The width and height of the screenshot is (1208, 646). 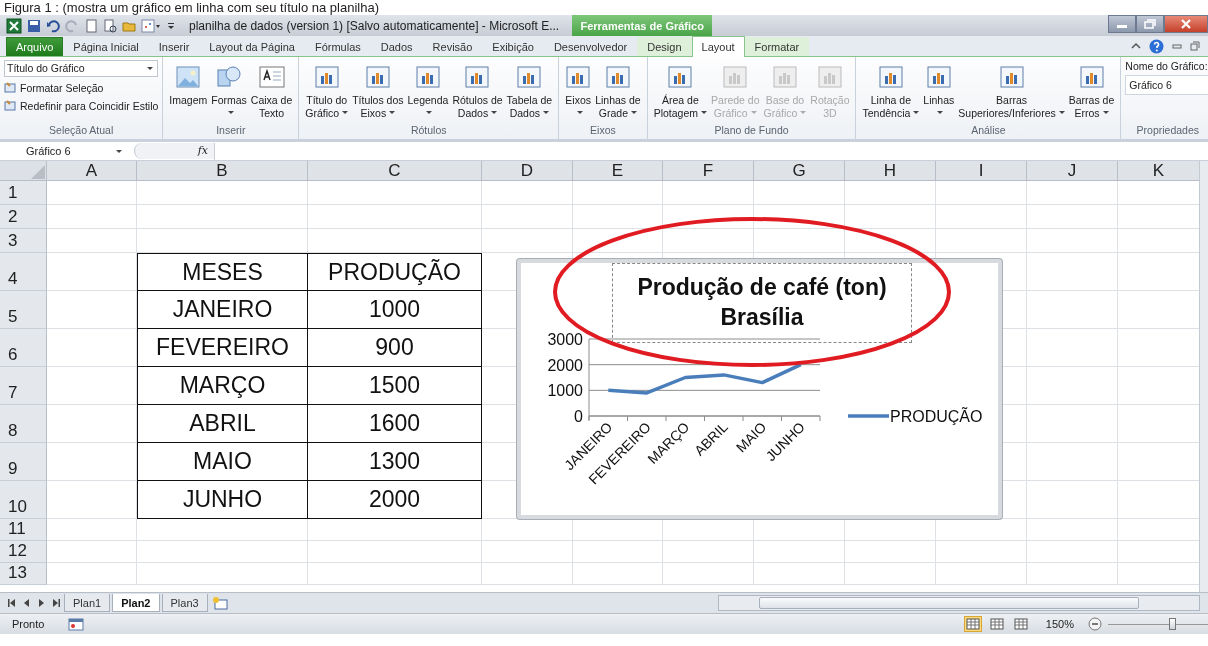 What do you see at coordinates (10, 87) in the screenshot?
I see `format-icon` at bounding box center [10, 87].